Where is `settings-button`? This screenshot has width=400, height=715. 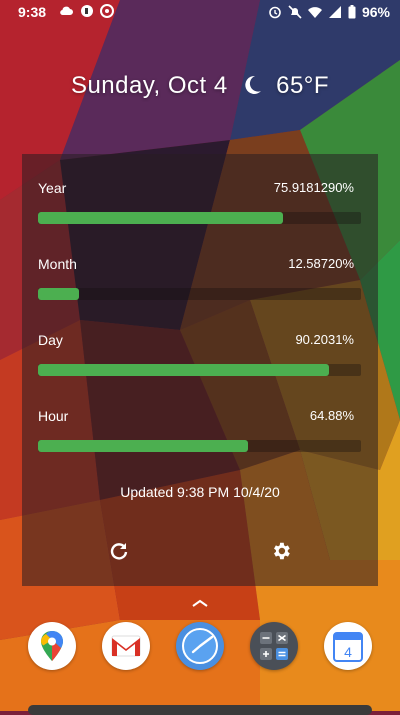 settings-button is located at coordinates (281, 551).